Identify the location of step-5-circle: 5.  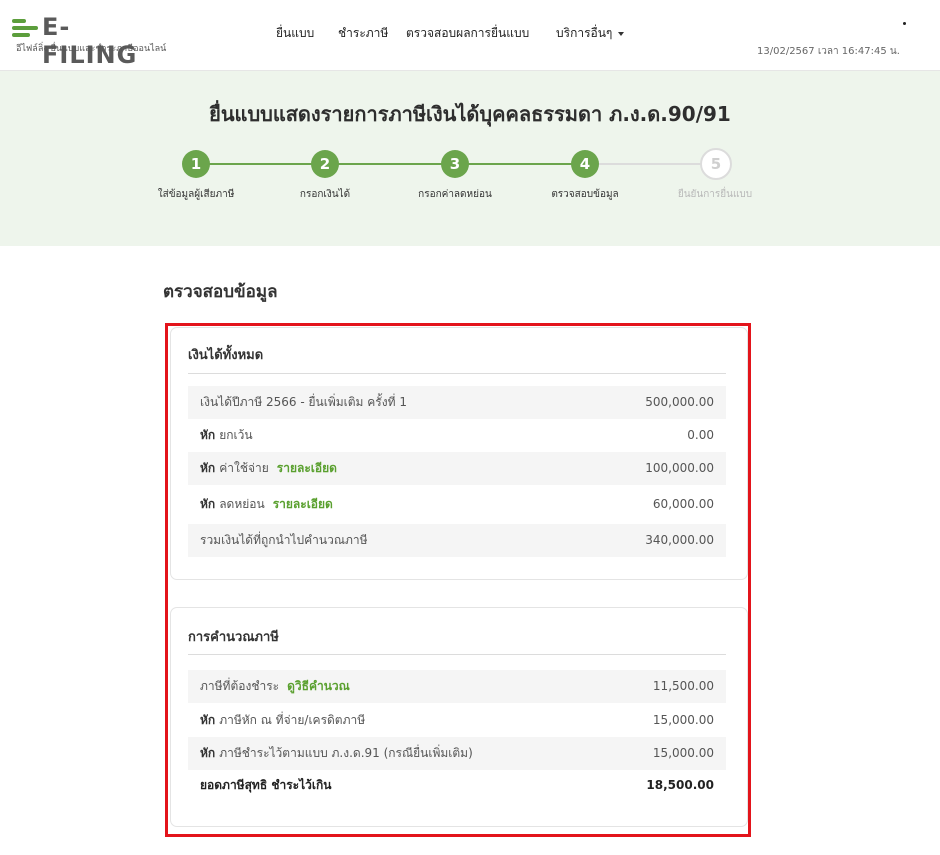
(716, 164).